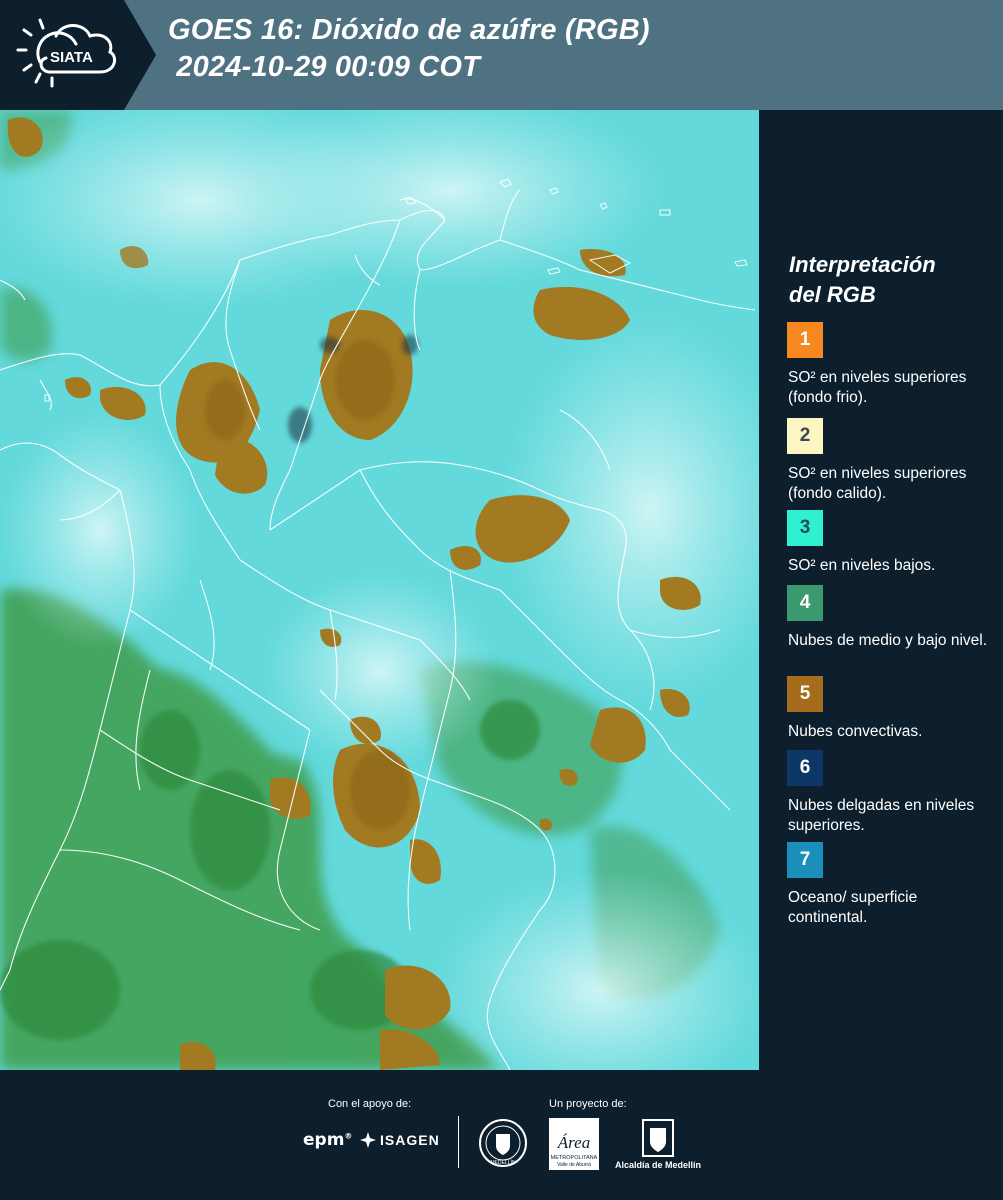  What do you see at coordinates (805, 694) in the screenshot?
I see `legend-swatch-5: 5` at bounding box center [805, 694].